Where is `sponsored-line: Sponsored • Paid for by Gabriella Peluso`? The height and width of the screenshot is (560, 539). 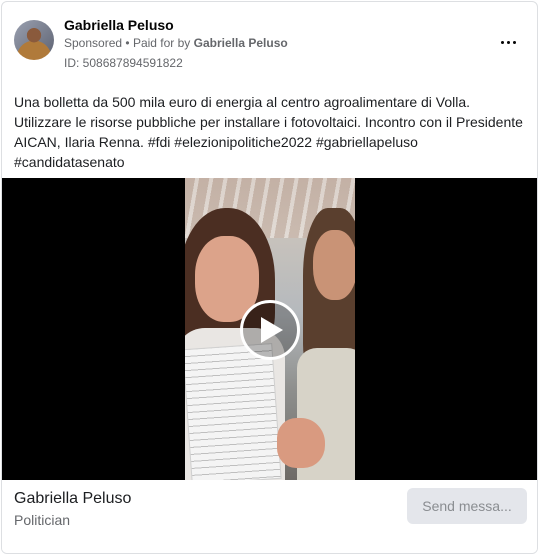
sponsored-line: Sponsored • Paid for by Gabriella Peluso is located at coordinates (176, 43).